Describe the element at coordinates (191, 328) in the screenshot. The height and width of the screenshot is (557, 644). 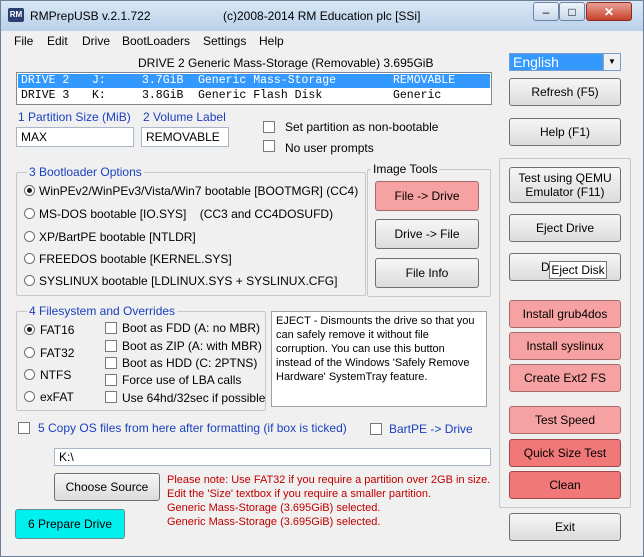
I see `override-label: Boot as FDD (A: no MBR)` at that location.